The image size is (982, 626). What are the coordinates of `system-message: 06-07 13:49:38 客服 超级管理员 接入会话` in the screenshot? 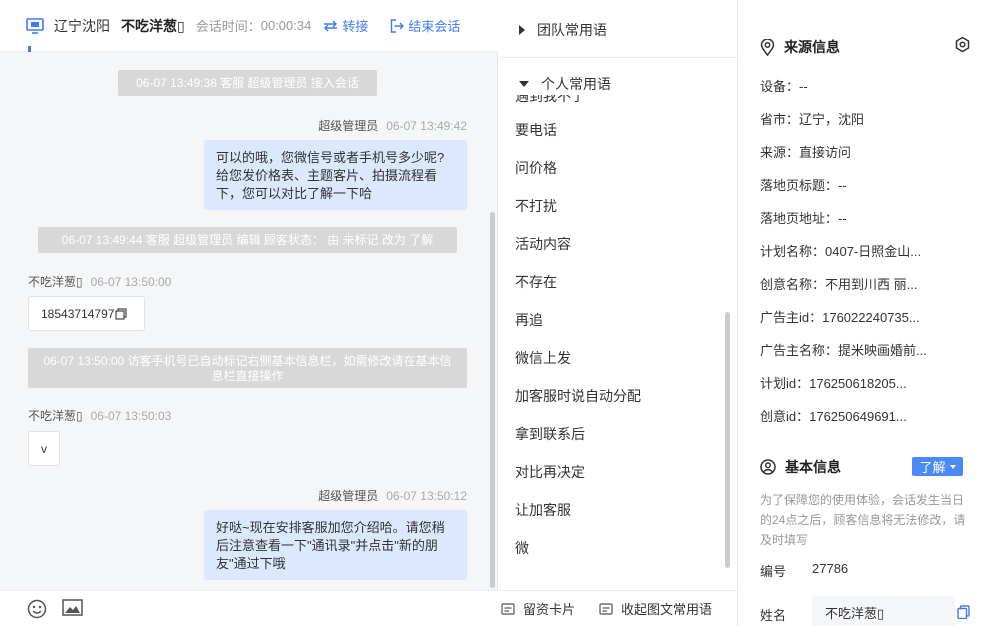 It's located at (247, 83).